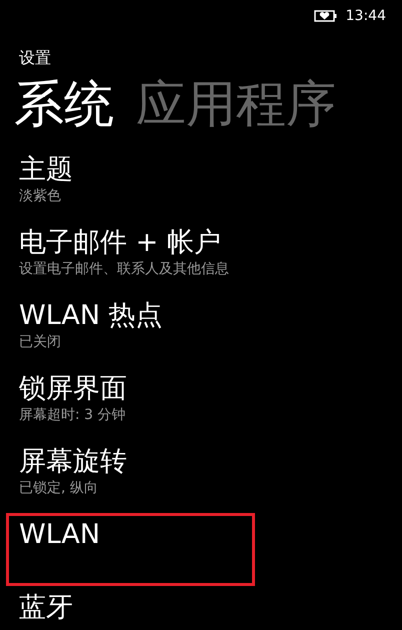  I want to click on setting-title: 蓝牙, so click(135, 608).